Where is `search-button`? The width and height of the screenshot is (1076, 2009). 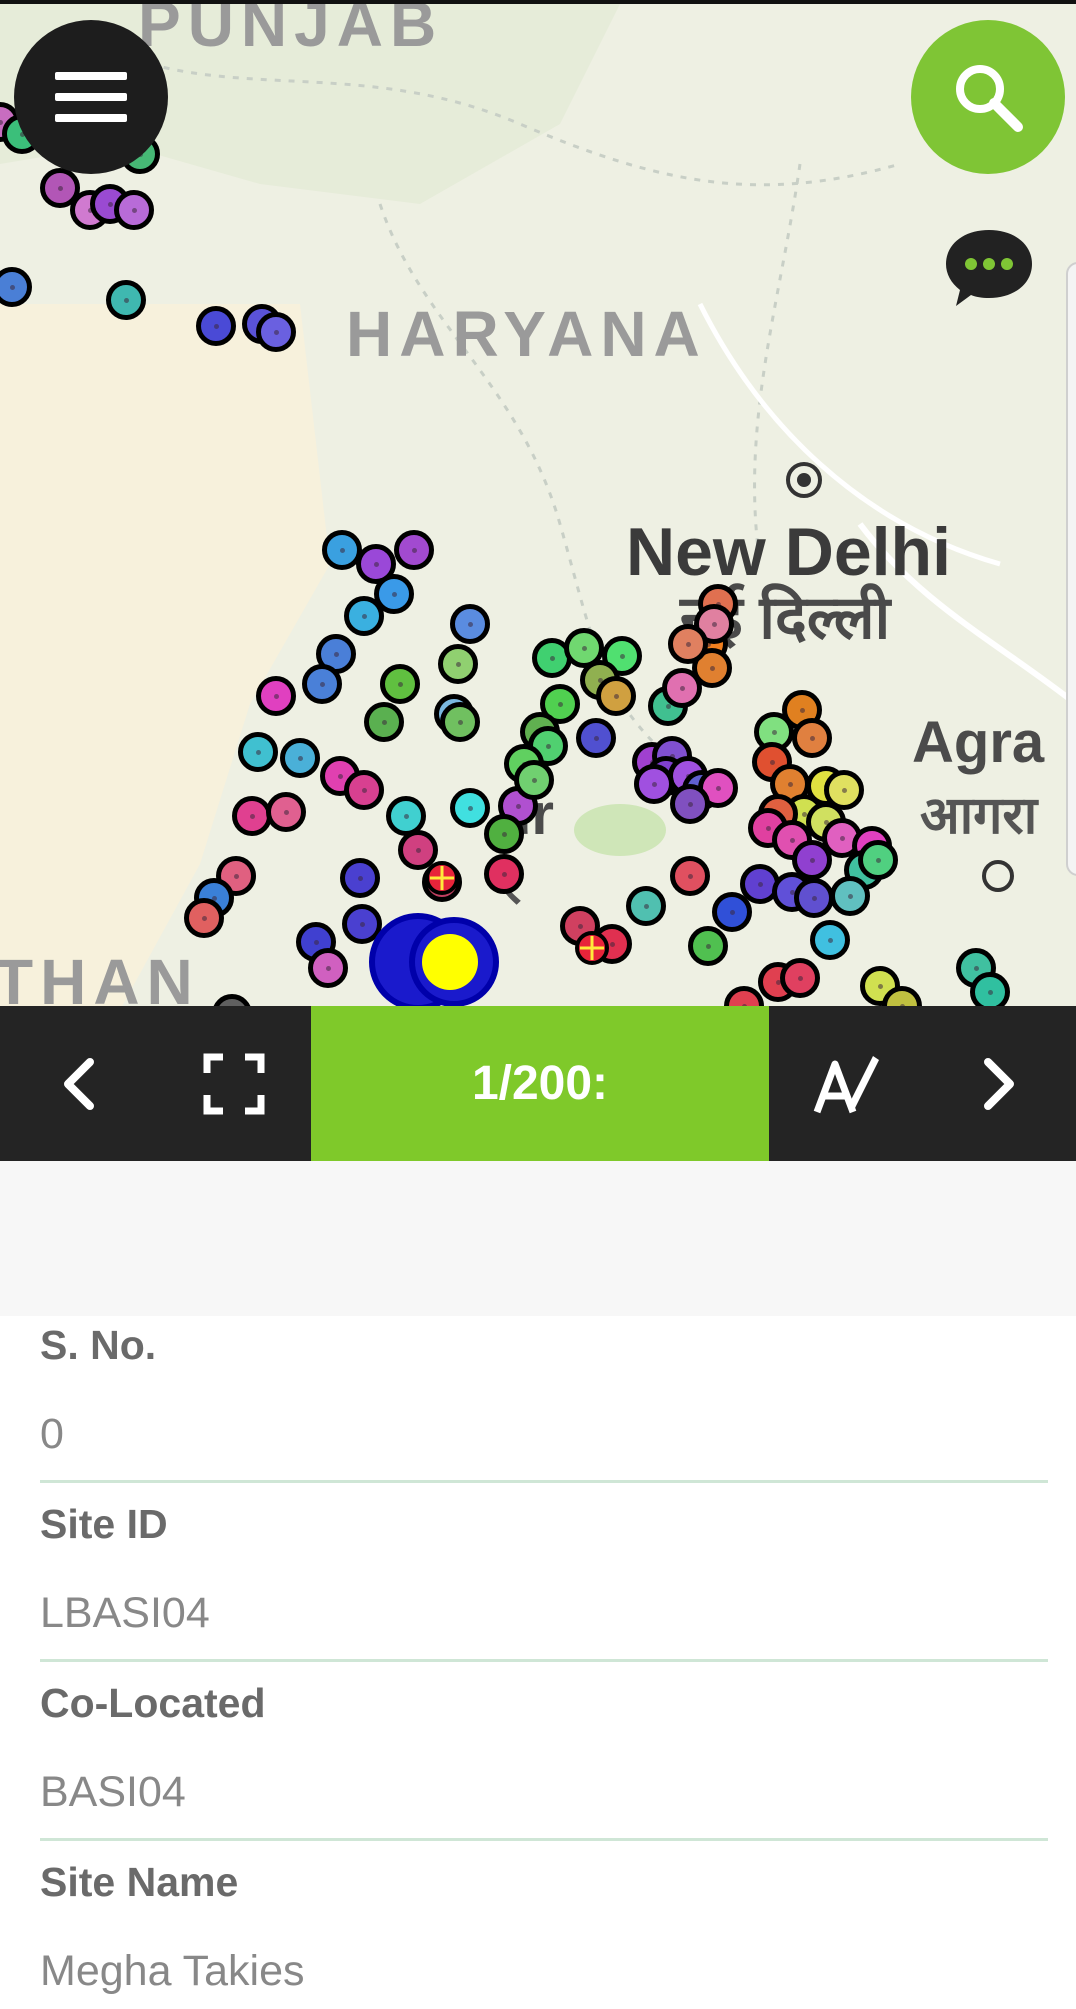 search-button is located at coordinates (988, 97).